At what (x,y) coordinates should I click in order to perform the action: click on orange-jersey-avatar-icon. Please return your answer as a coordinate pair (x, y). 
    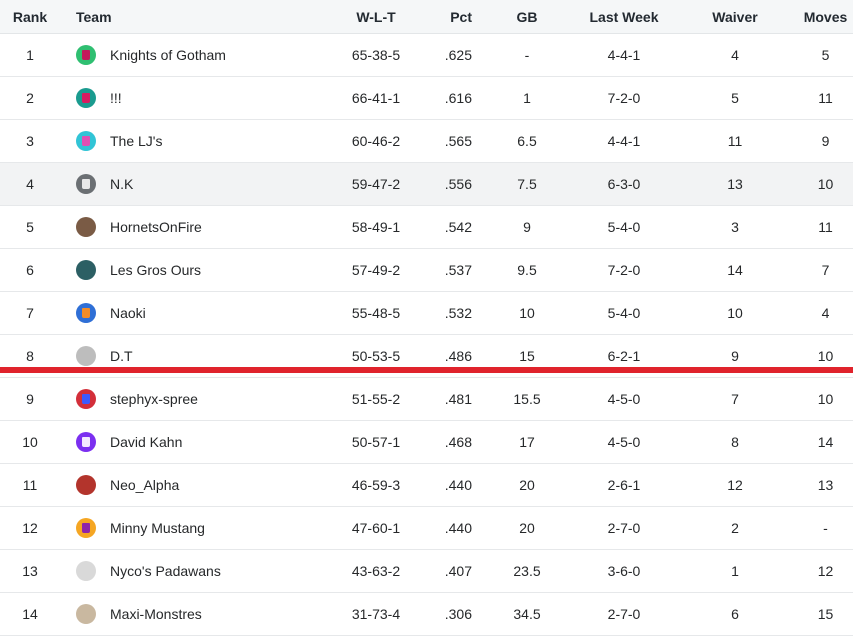
    Looking at the image, I should click on (86, 528).